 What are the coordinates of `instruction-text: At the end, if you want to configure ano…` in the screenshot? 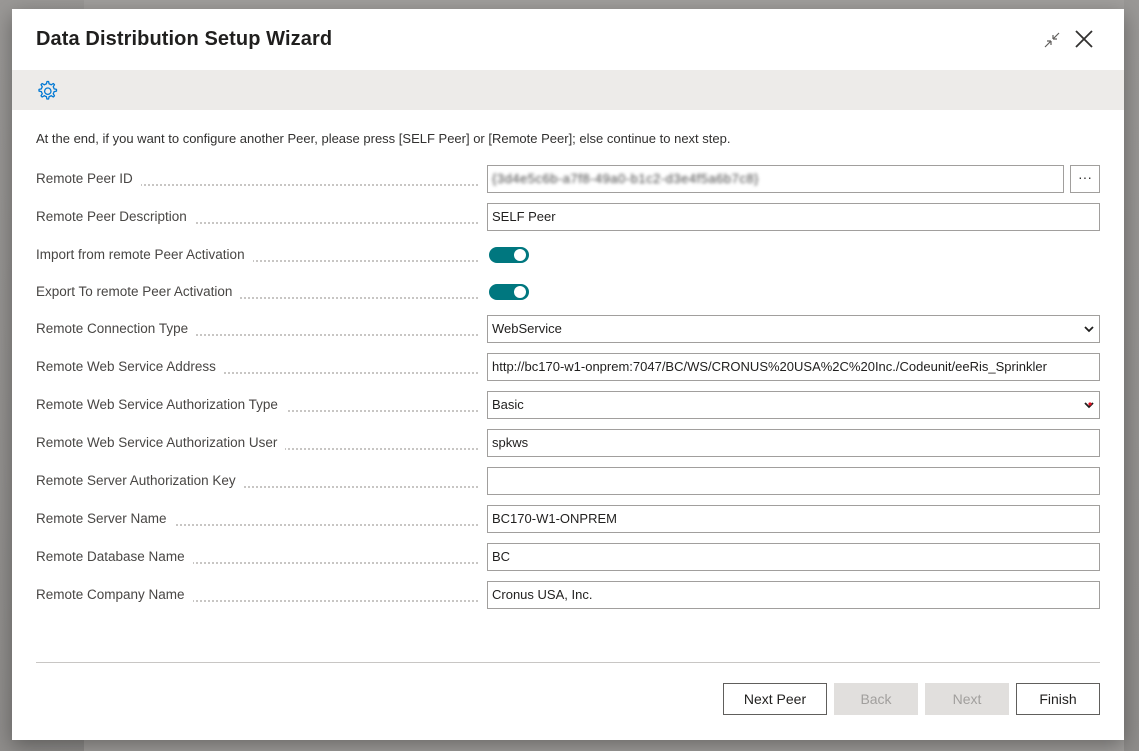 It's located at (383, 138).